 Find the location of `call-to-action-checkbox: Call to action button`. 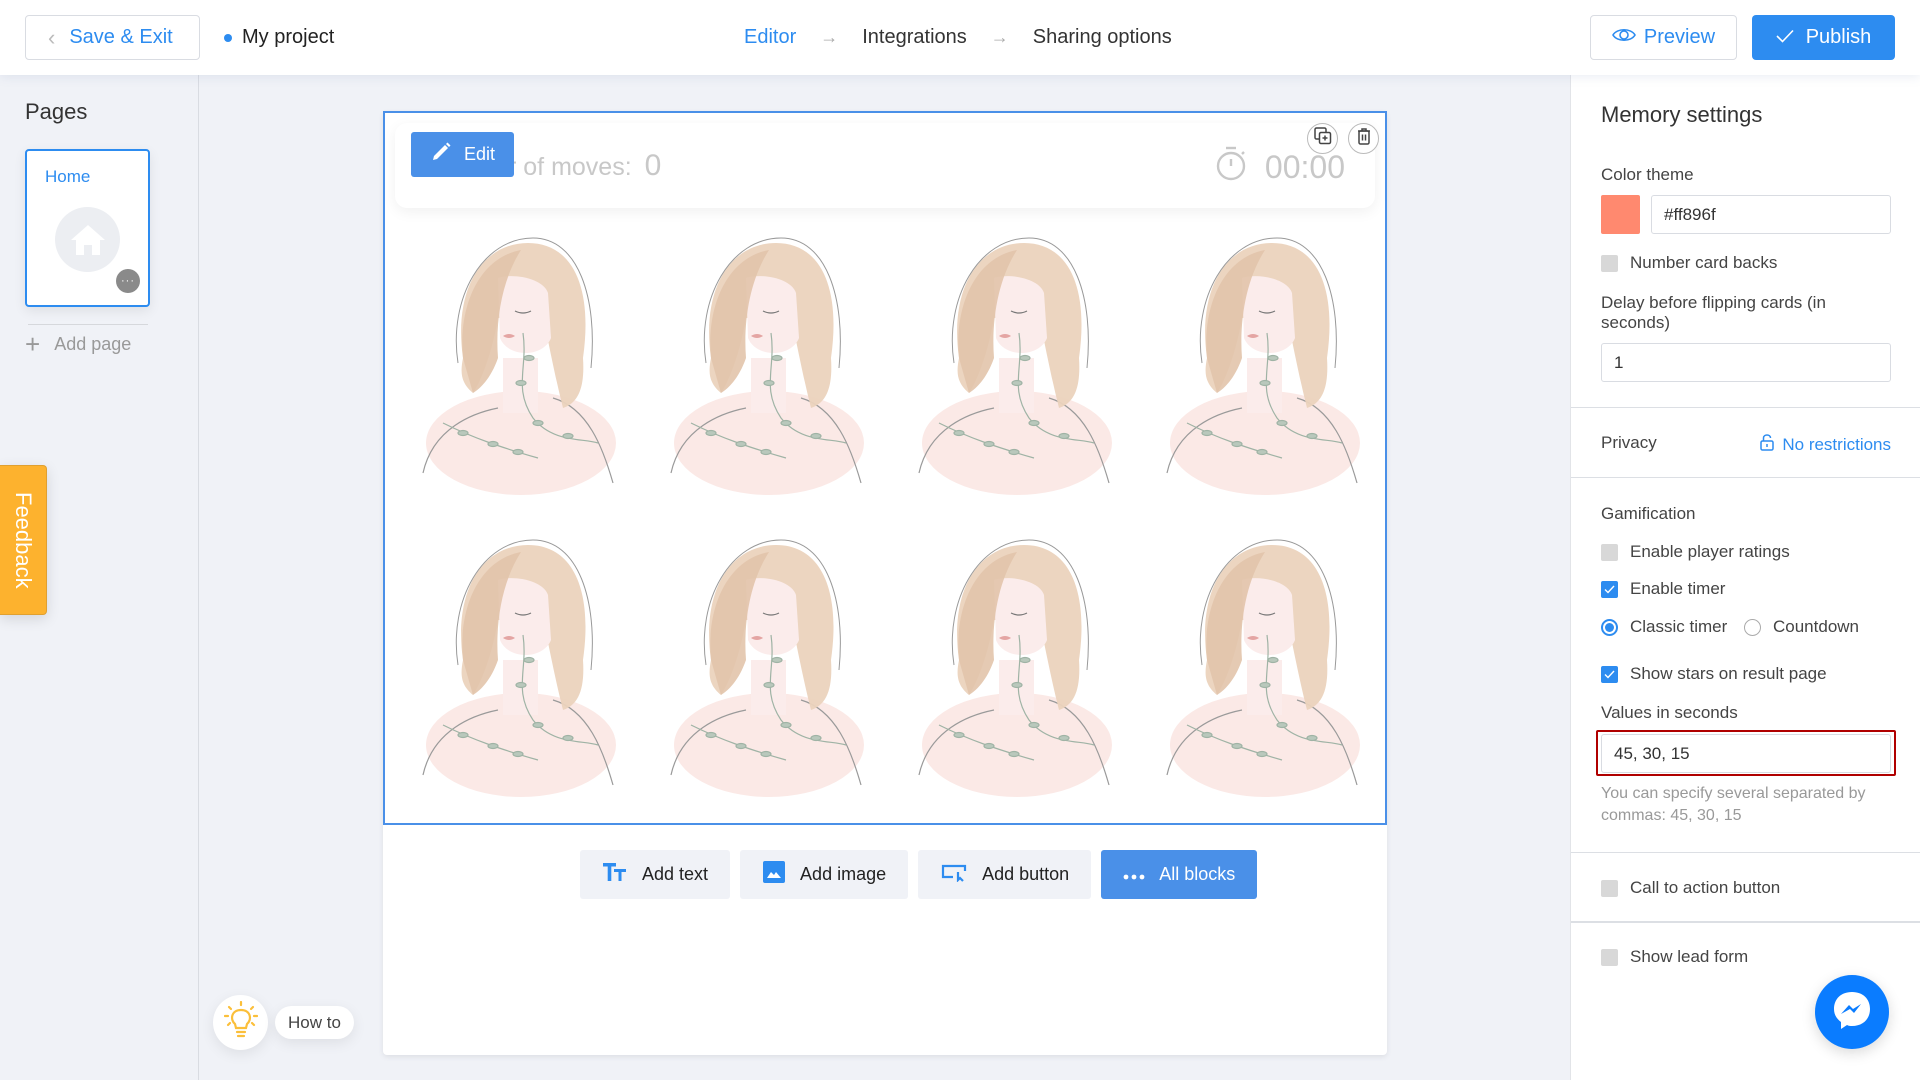

call-to-action-checkbox: Call to action button is located at coordinates (1690, 888).